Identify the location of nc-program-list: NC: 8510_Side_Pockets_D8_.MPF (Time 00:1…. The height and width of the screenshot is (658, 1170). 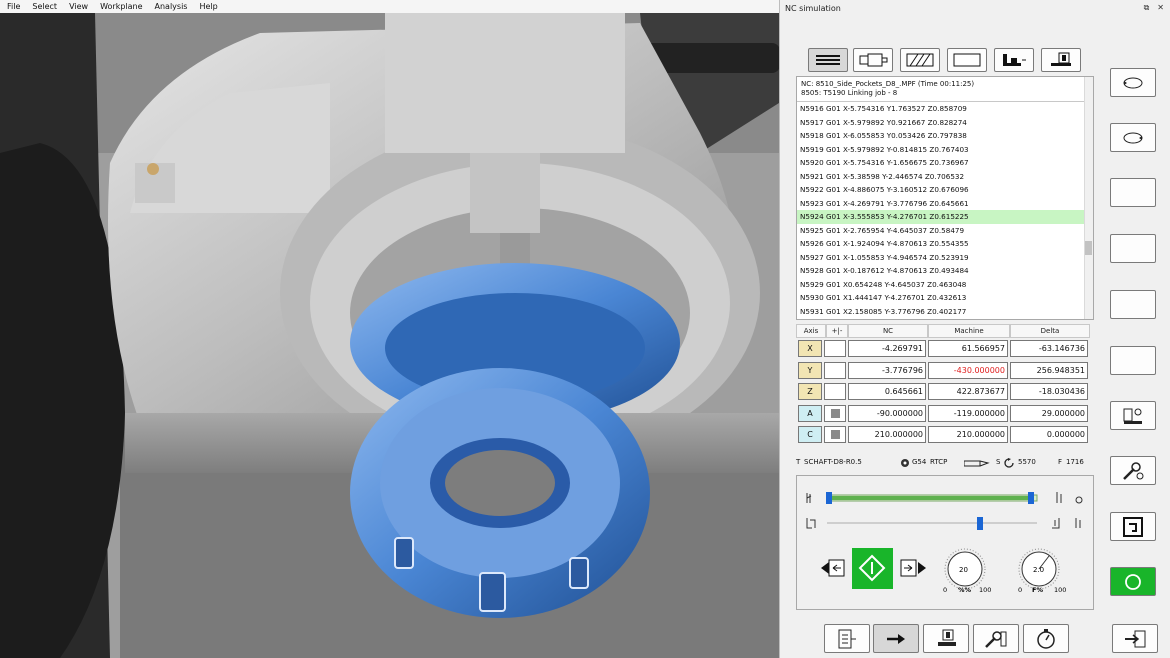
(945, 198).